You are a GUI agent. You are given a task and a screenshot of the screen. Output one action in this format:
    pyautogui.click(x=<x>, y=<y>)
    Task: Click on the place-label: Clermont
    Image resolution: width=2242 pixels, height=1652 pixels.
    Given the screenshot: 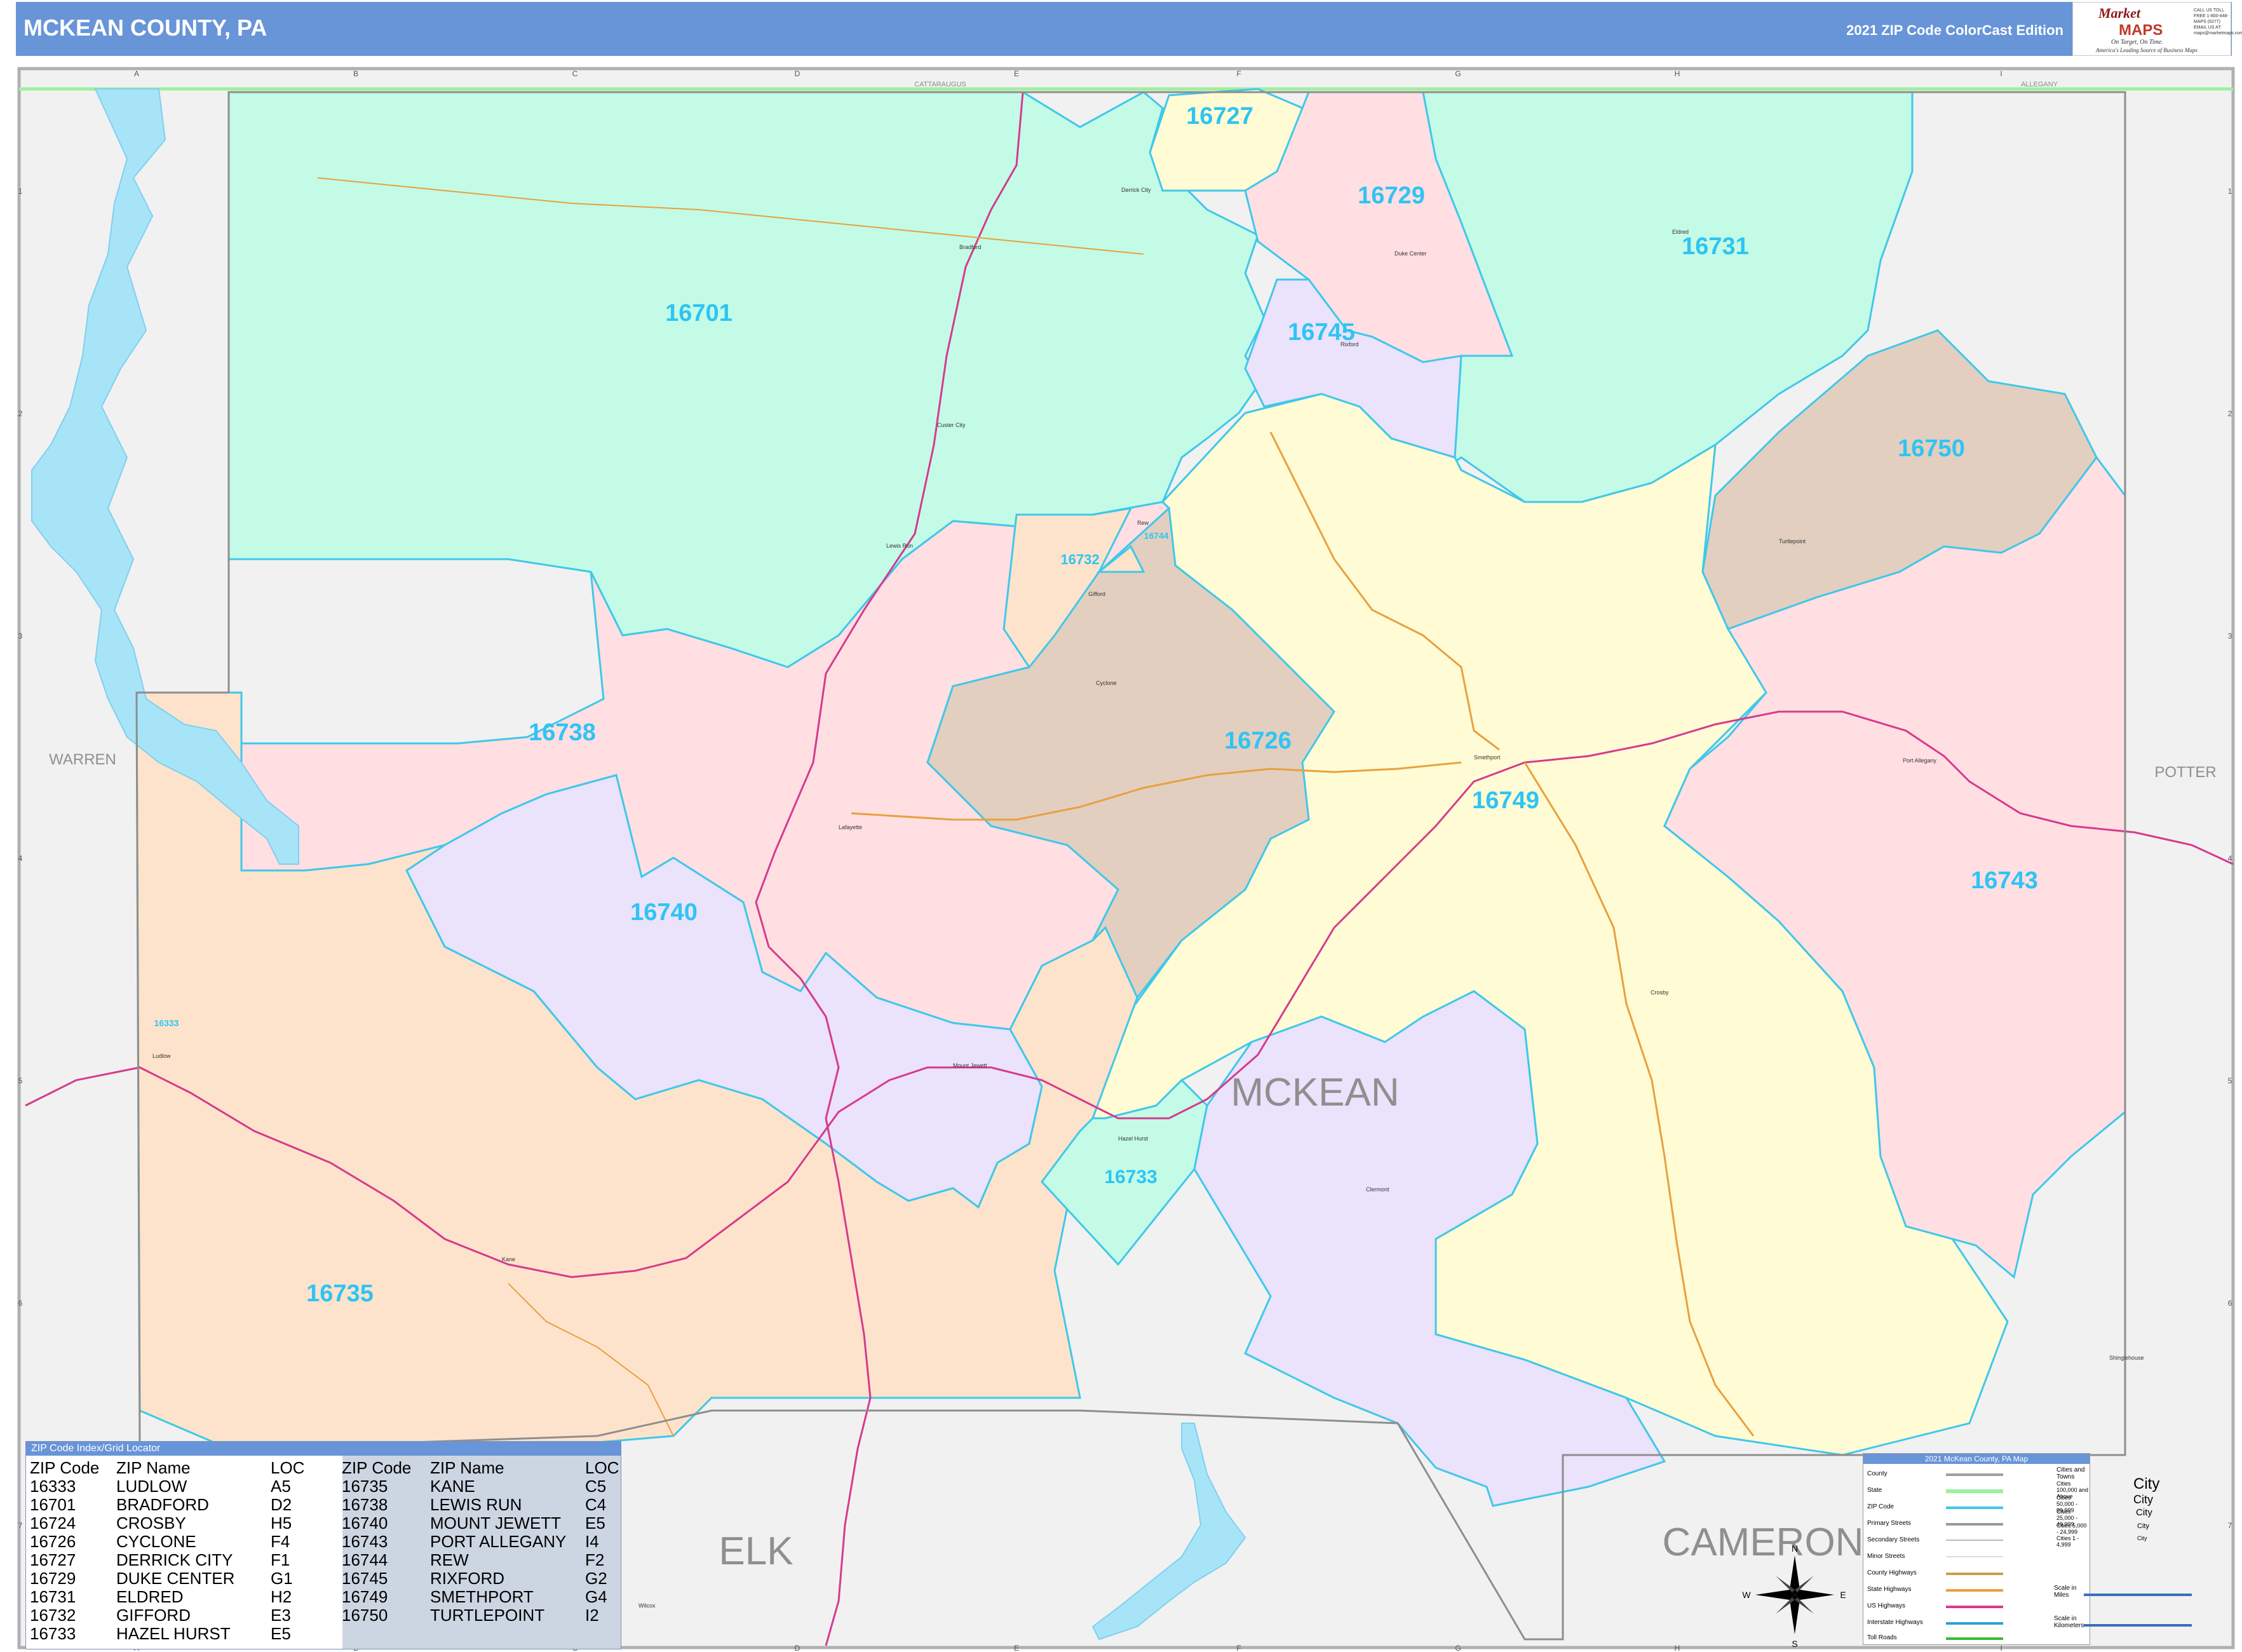 What is the action you would take?
    pyautogui.click(x=1377, y=1189)
    